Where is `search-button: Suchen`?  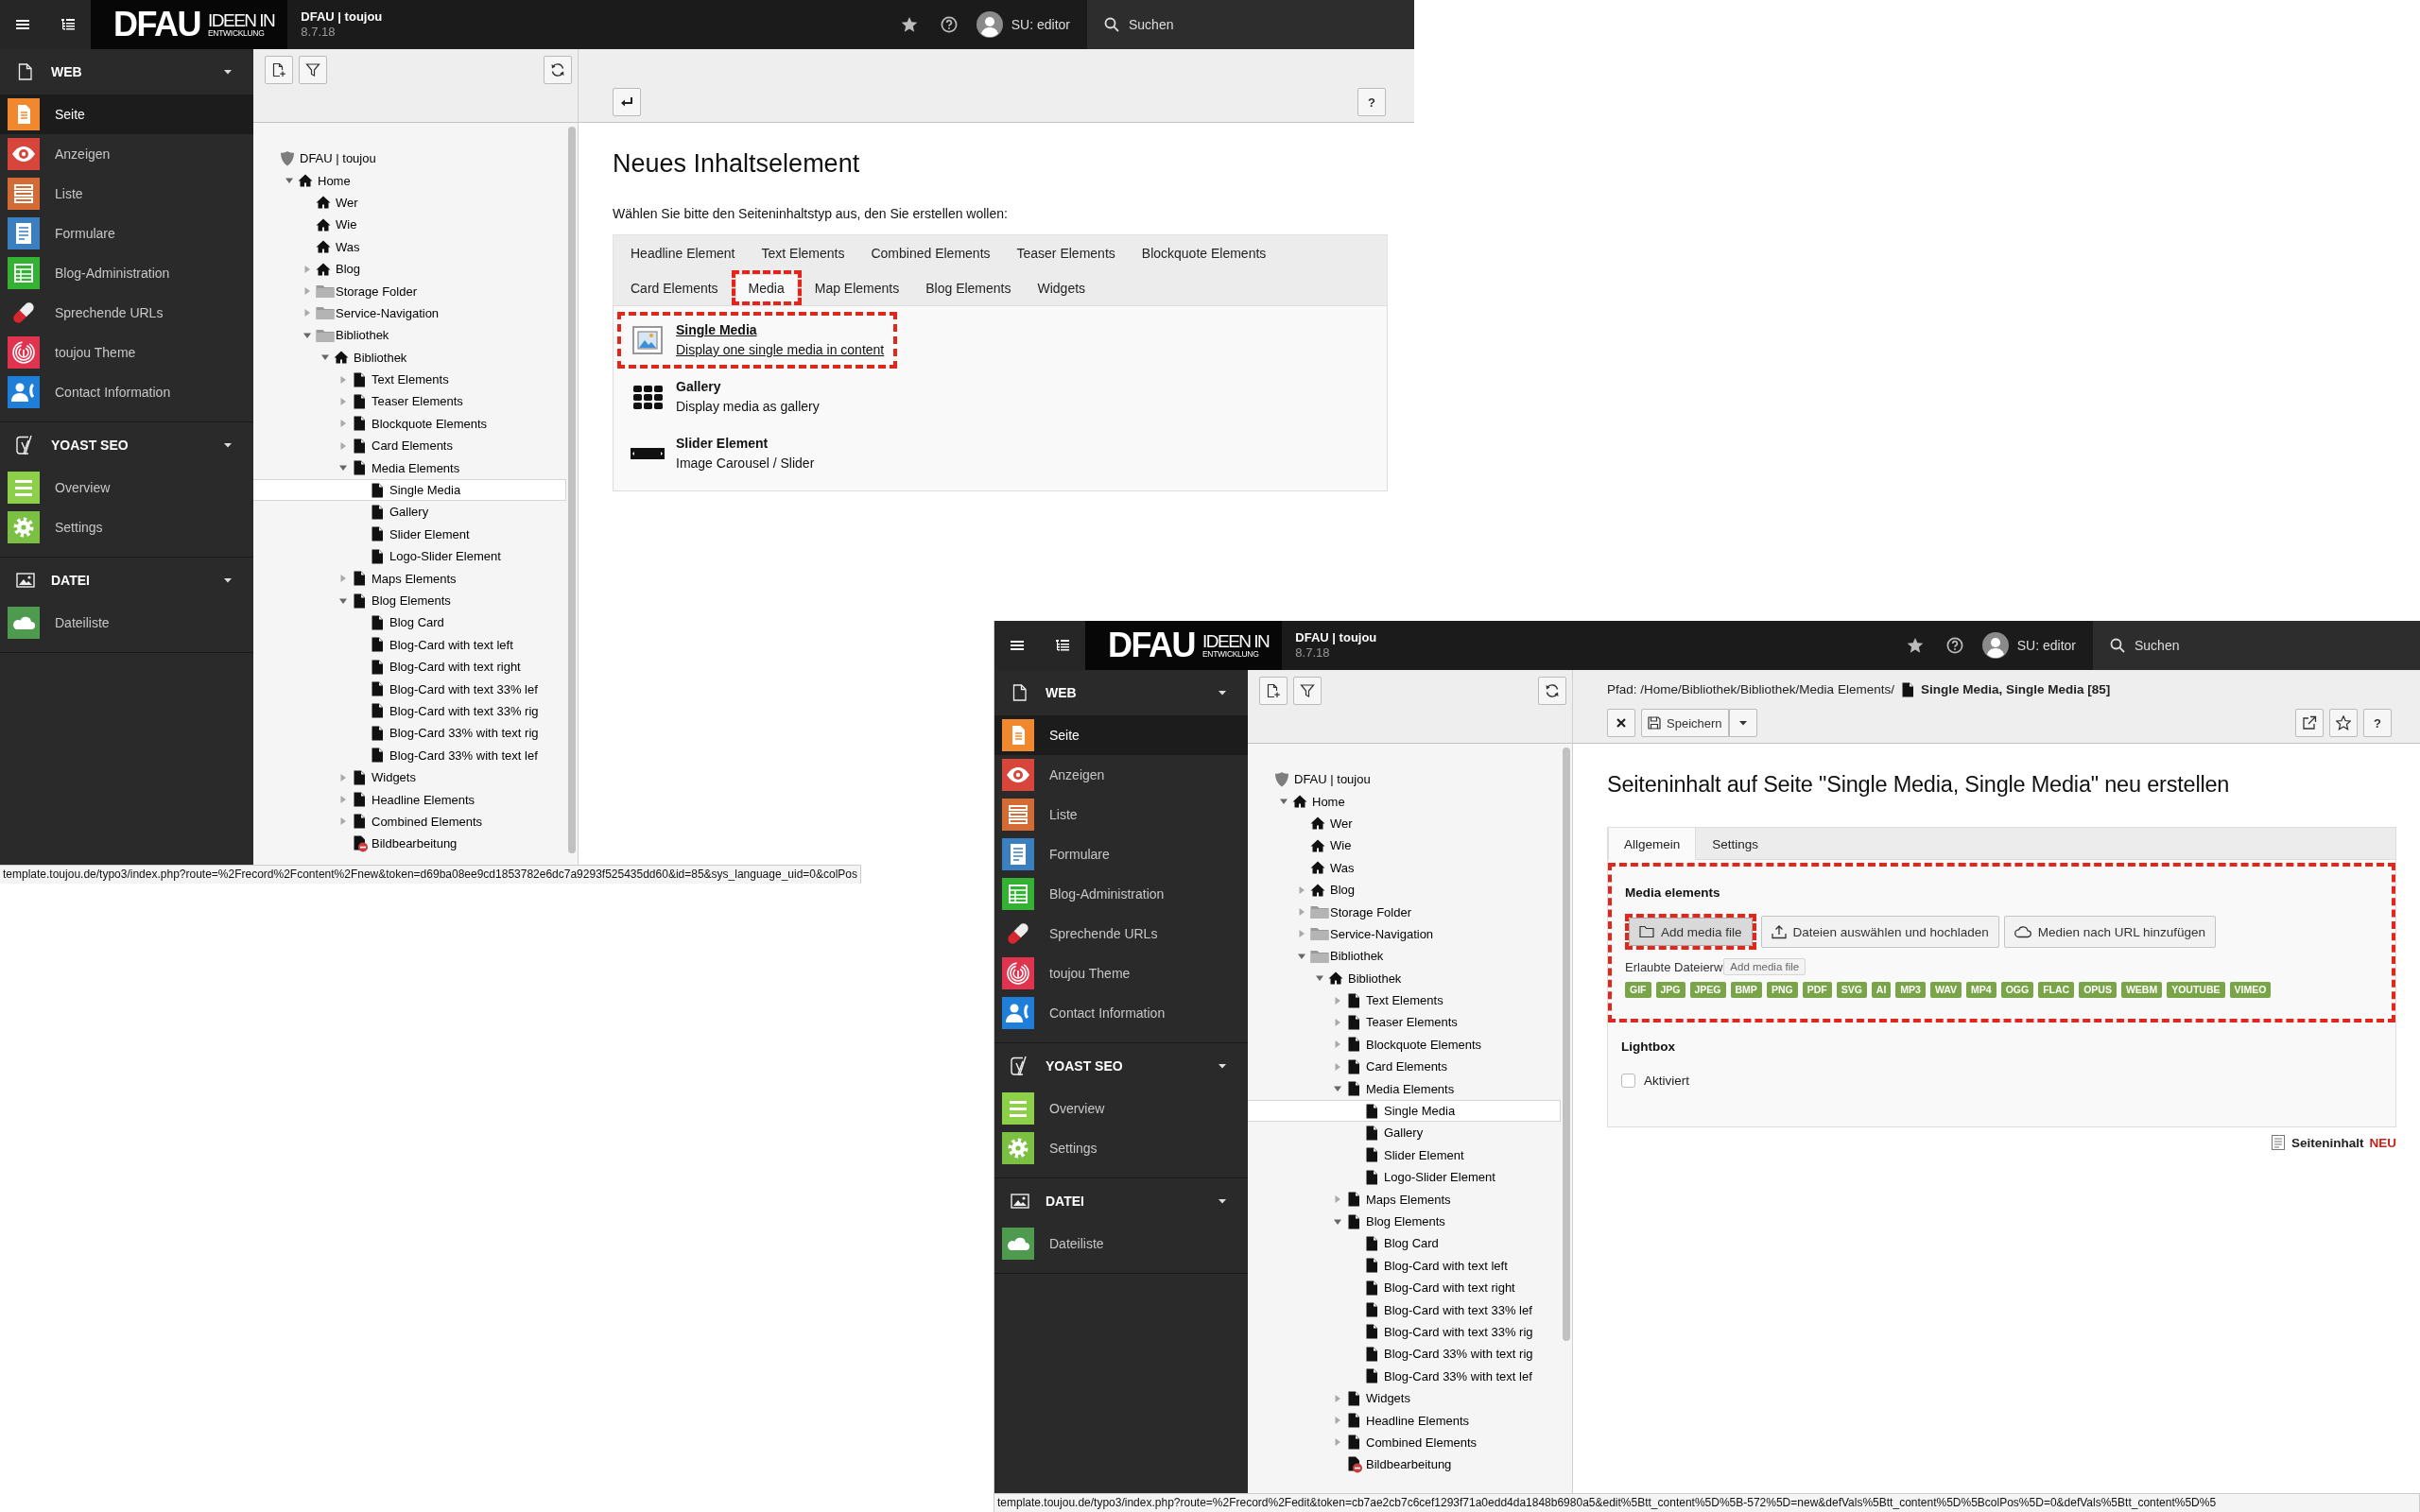
search-button: Suchen is located at coordinates (1250, 24).